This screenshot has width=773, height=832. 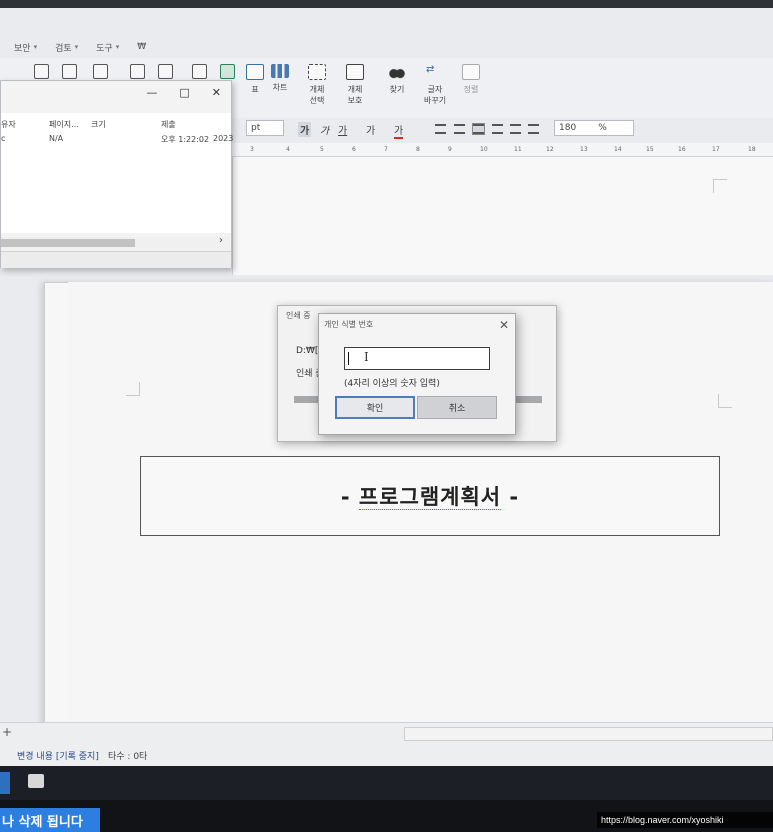 What do you see at coordinates (515, 129) in the screenshot?
I see `align-distribute-icon` at bounding box center [515, 129].